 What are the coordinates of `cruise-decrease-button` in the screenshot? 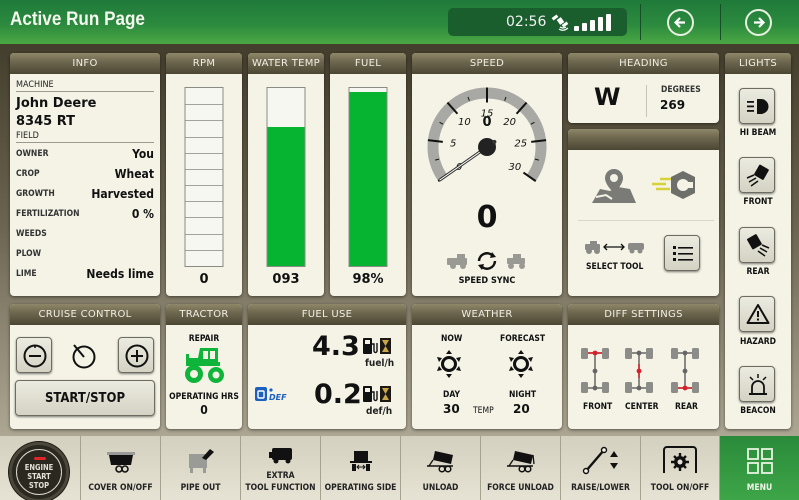 It's located at (34, 355).